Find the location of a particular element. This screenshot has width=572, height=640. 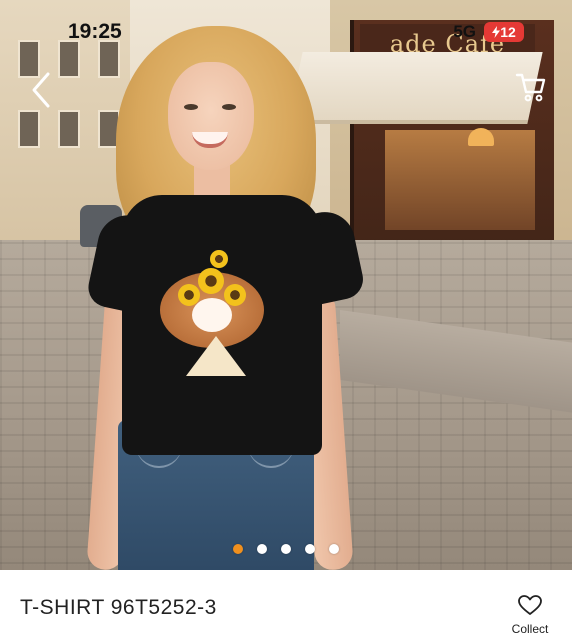

tshirt-print-face is located at coordinates (212, 315).